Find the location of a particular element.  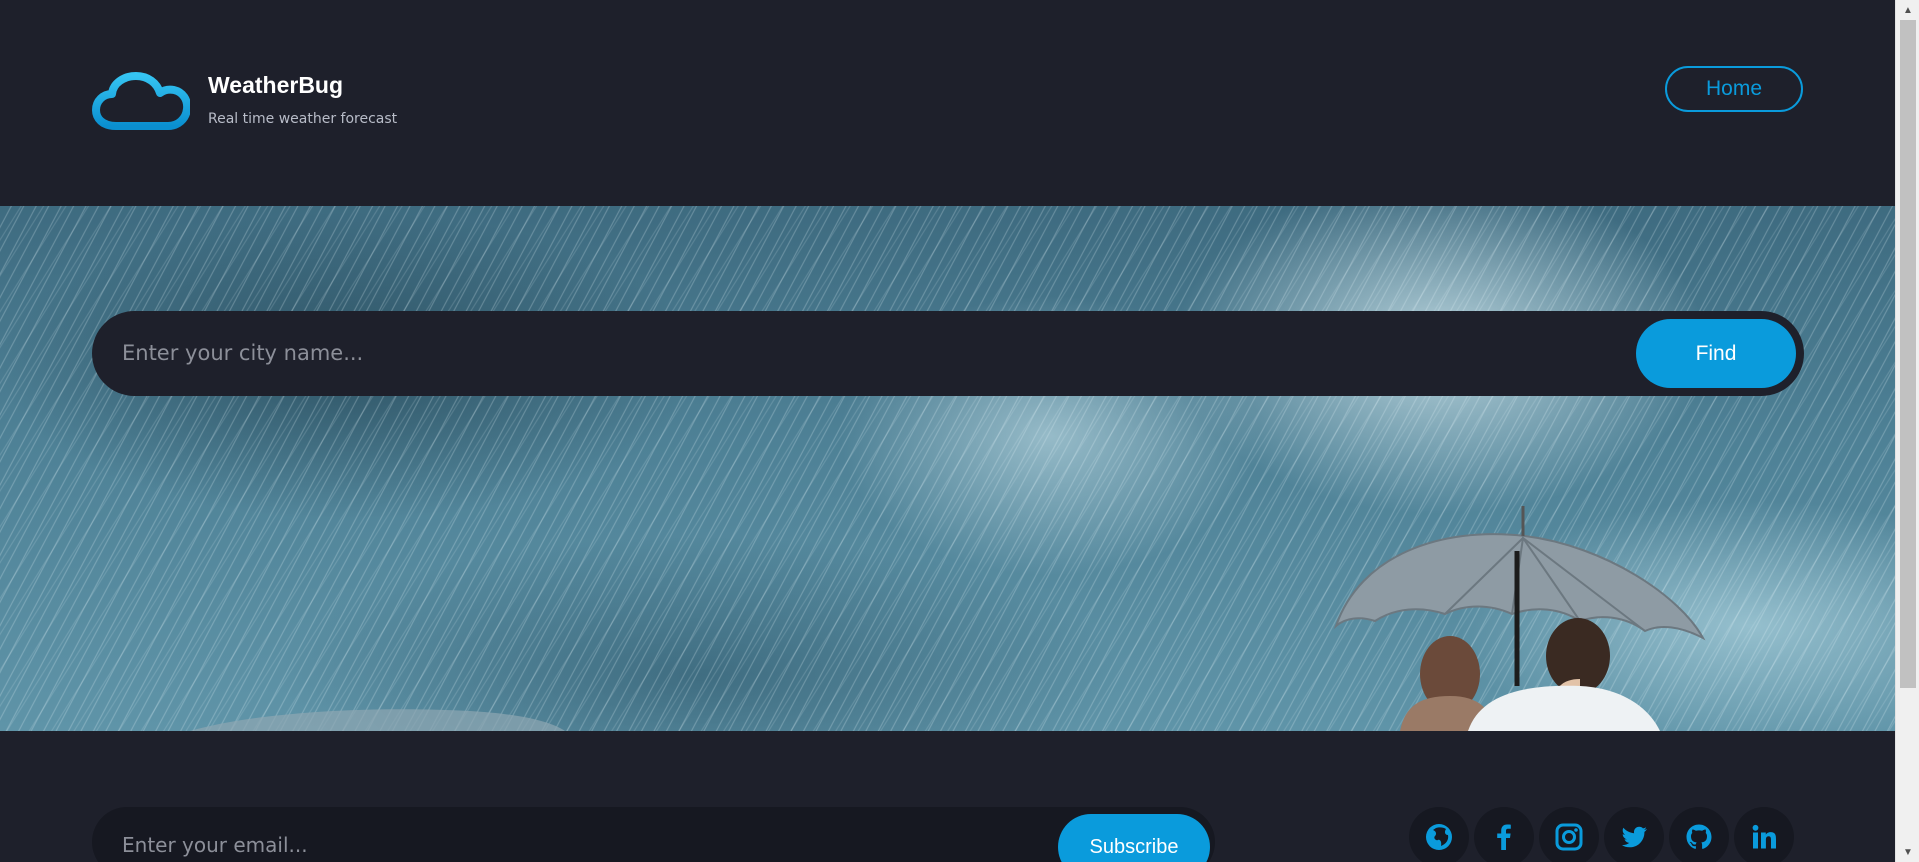

globe-icon is located at coordinates (1439, 834).